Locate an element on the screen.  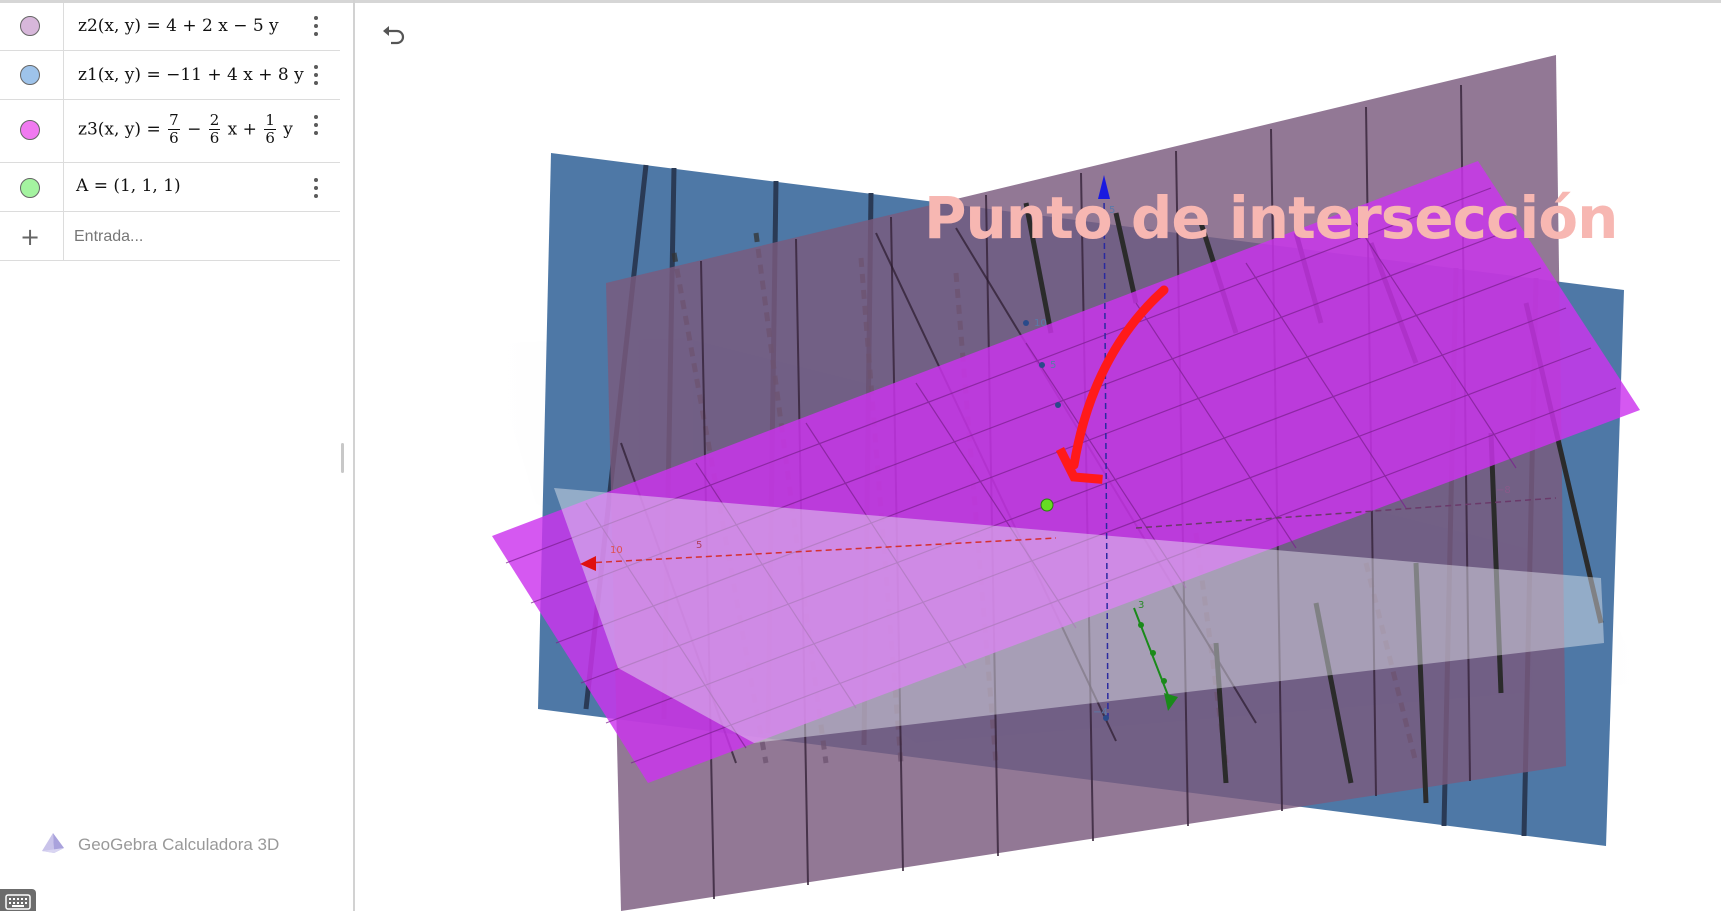
plus-icon: + is located at coordinates (30, 237).